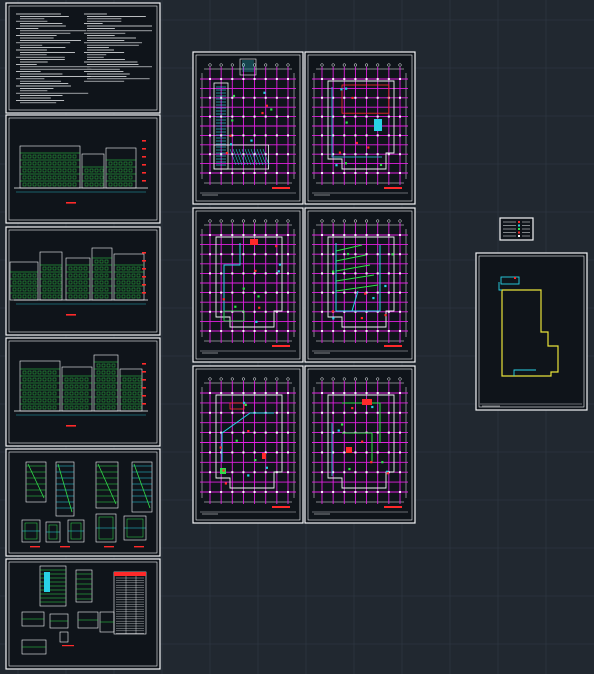  I want to click on sheet-legend, so click(516, 229).